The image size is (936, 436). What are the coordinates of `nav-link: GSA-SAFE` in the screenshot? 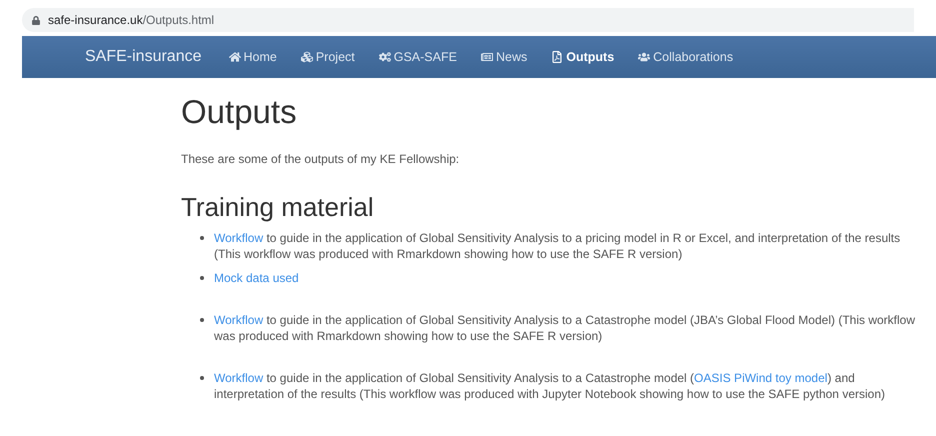 It's located at (417, 57).